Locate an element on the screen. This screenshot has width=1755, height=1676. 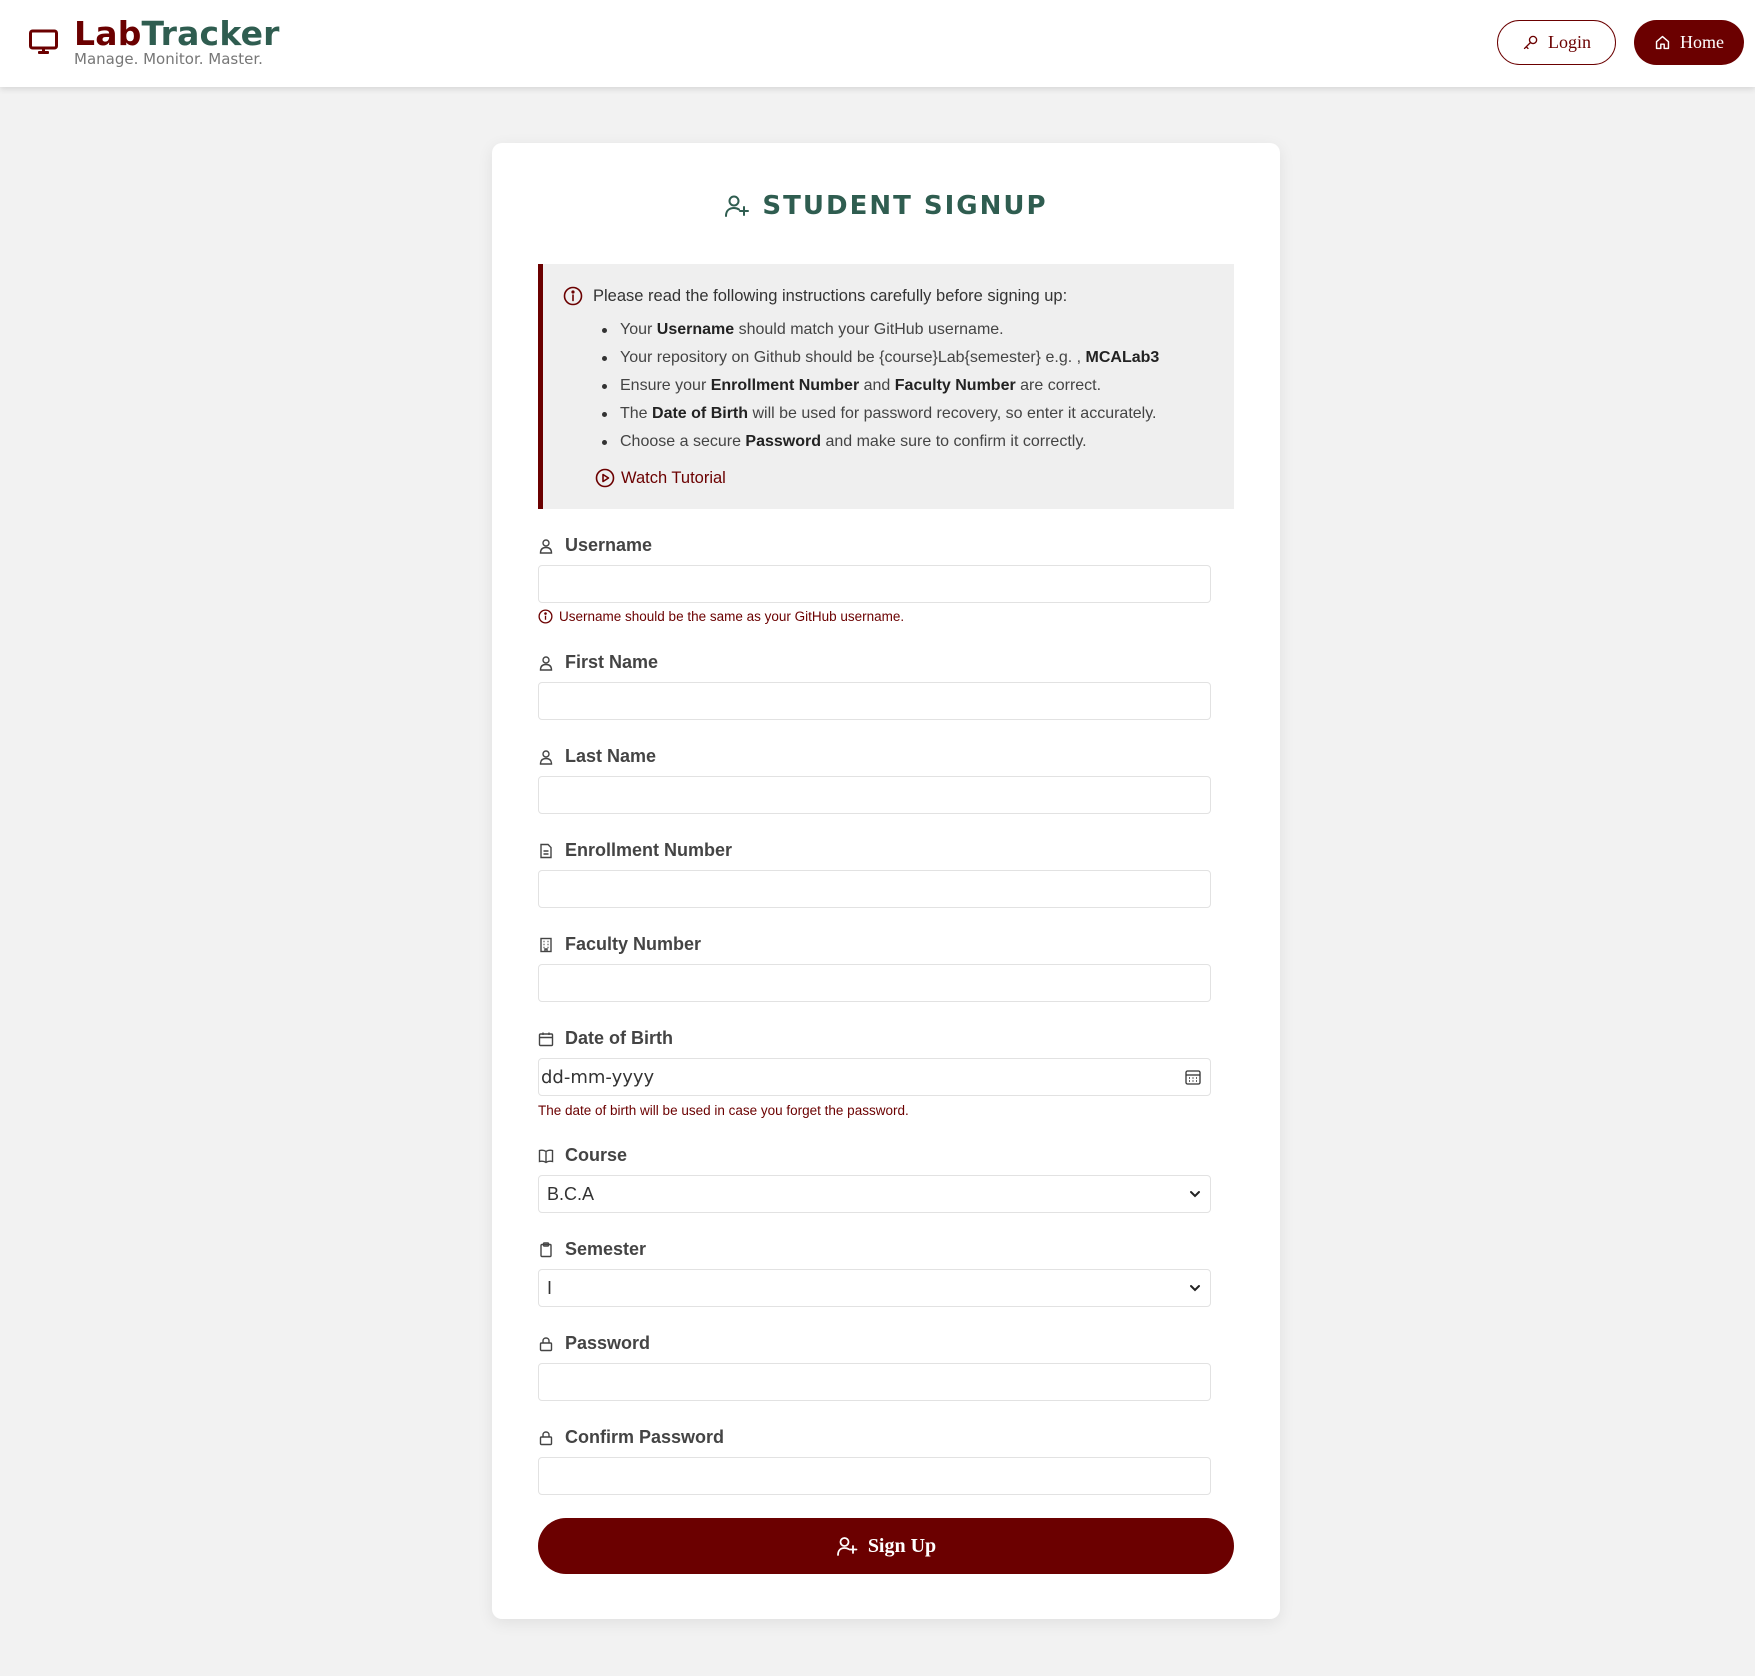
sign-up-label: Sign Up is located at coordinates (902, 1545).